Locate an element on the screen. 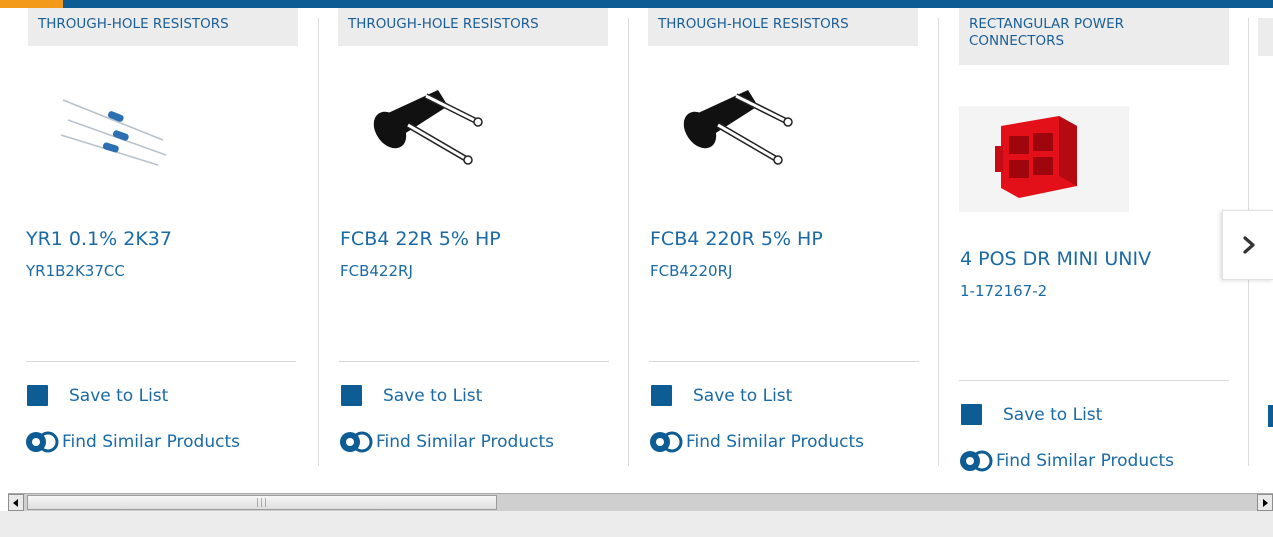 This screenshot has height=537, width=1273. resistor-strip-image is located at coordinates (113, 125).